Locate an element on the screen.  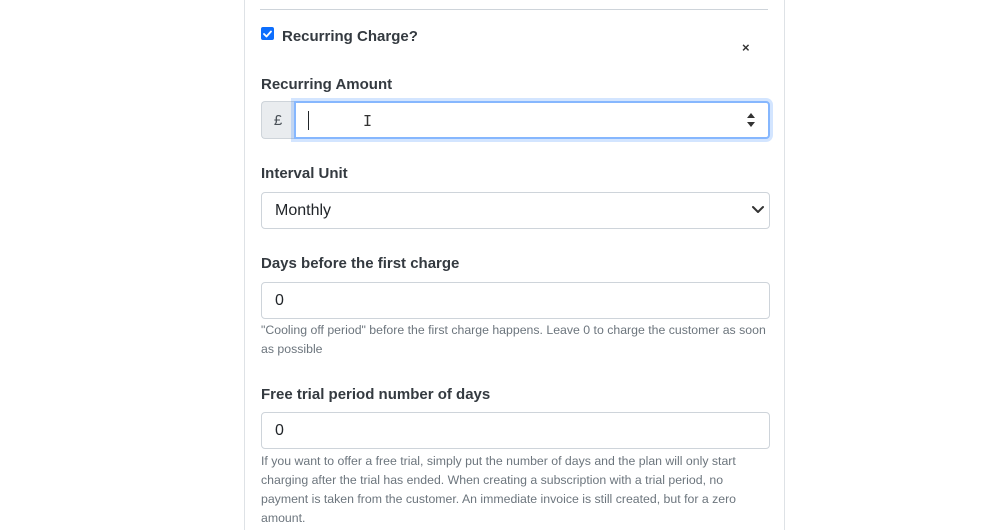
recurring-amount-input: I is located at coordinates (532, 120).